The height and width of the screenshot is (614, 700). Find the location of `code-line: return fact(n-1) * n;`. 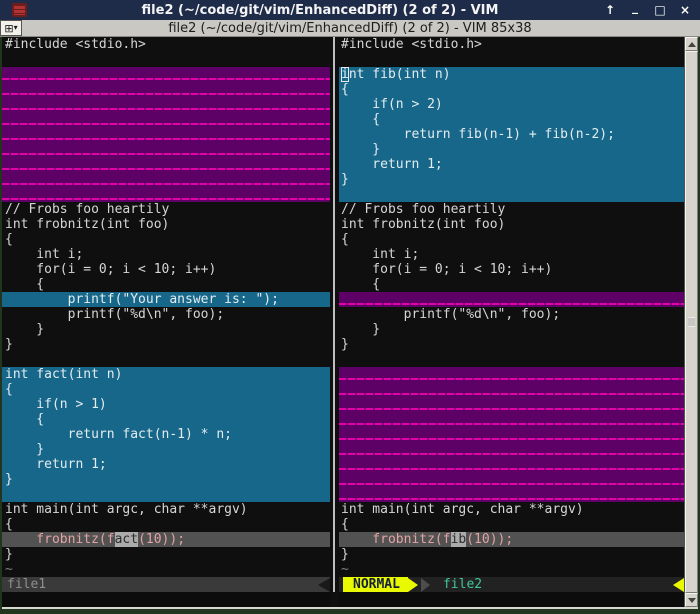

code-line: return fact(n-1) * n; is located at coordinates (166, 434).